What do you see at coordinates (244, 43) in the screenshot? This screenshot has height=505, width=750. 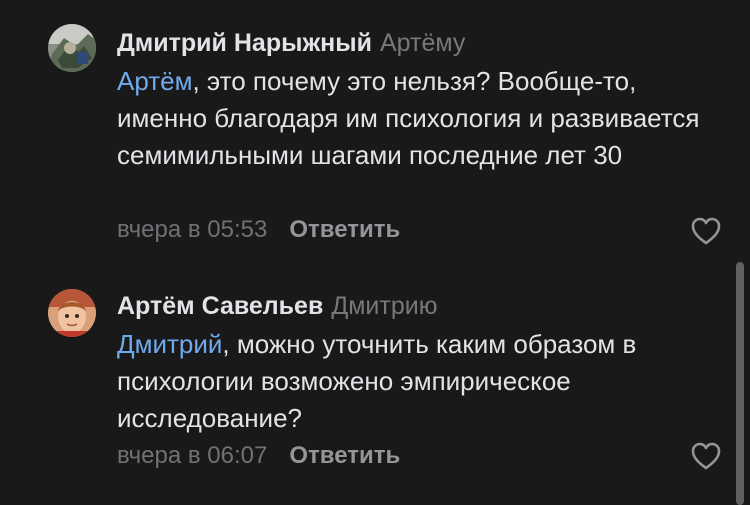 I see `author-name: Дмитрий Нарыжный` at bounding box center [244, 43].